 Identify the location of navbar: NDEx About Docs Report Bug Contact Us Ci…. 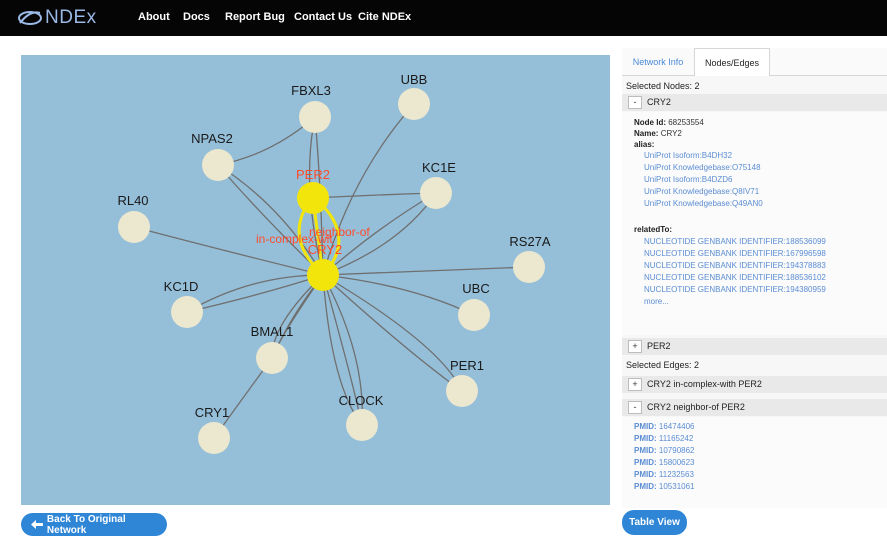
(443, 18).